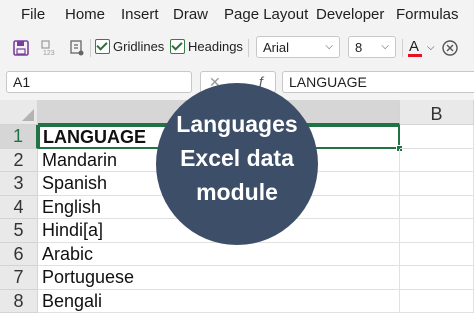 The height and width of the screenshot is (316, 474). What do you see at coordinates (219, 301) in the screenshot?
I see `cell-a8: Bengali` at bounding box center [219, 301].